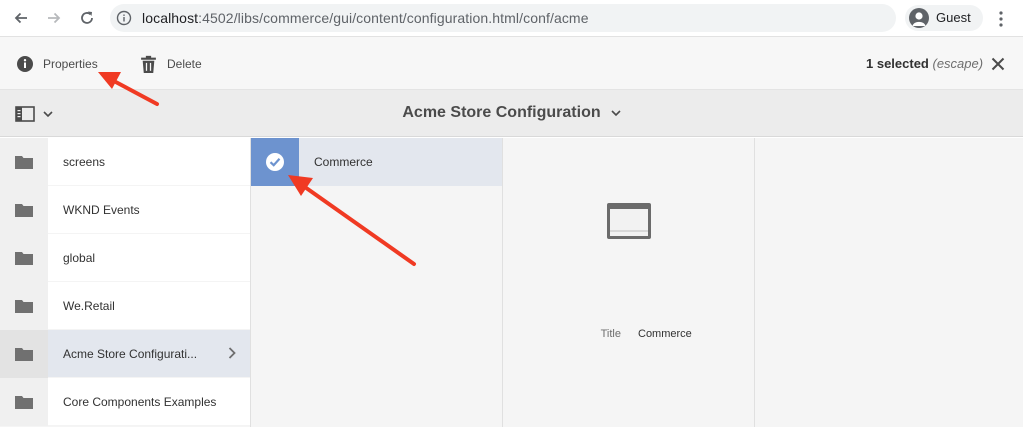 This screenshot has width=1023, height=427. Describe the element at coordinates (919, 18) in the screenshot. I see `avatar-icon` at that location.